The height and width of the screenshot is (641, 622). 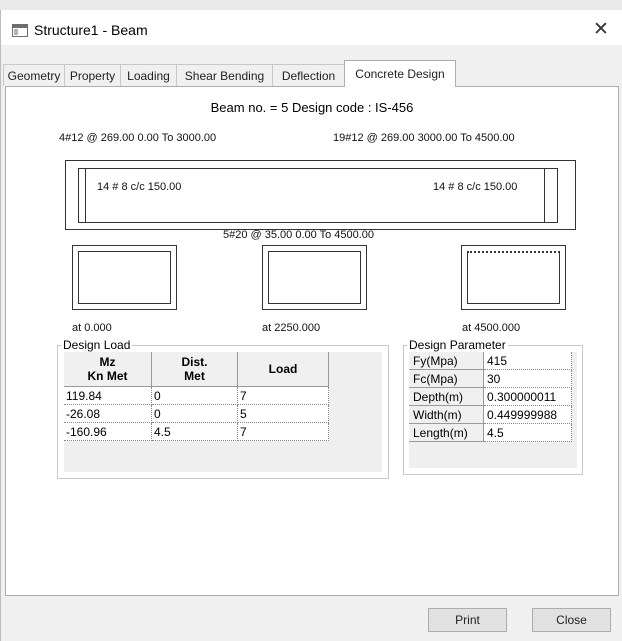 I want to click on stirrup-right-label: 14 # 8 c/c 150.00, so click(x=475, y=187).